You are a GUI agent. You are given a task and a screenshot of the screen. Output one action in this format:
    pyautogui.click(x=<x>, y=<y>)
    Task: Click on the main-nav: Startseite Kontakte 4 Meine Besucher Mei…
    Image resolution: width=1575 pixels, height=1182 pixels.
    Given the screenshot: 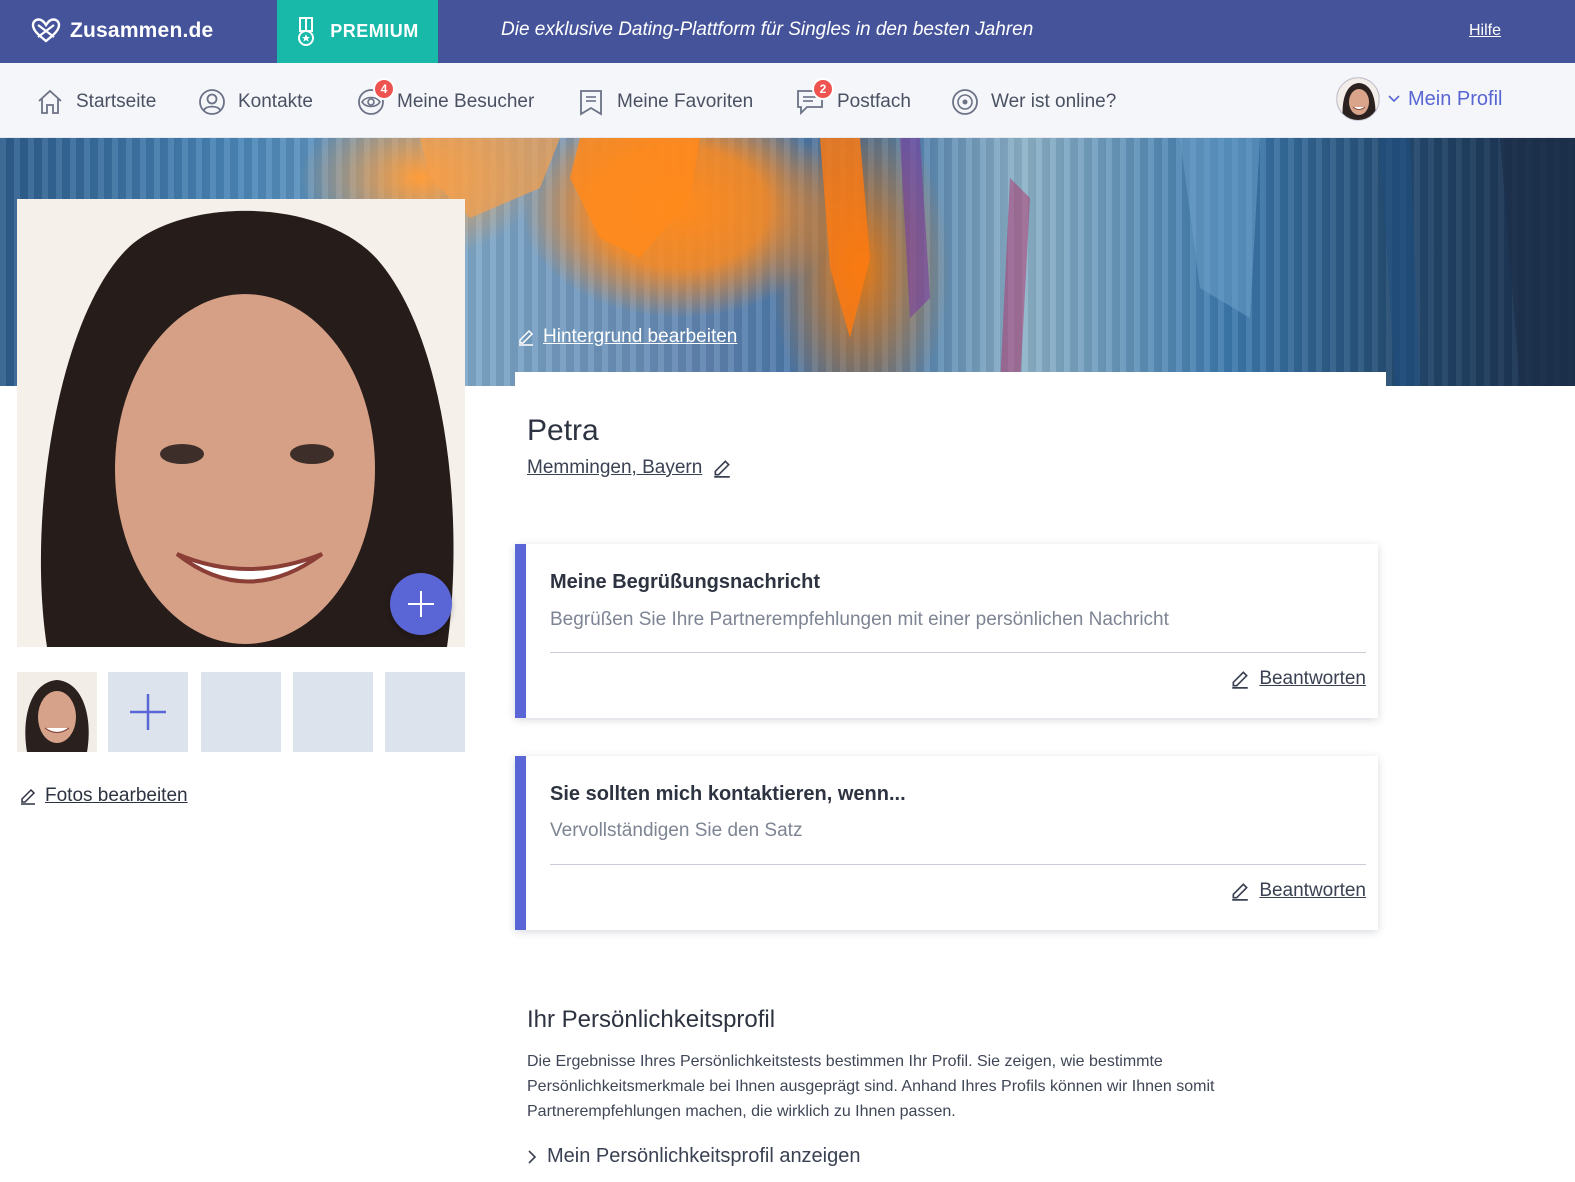 What is the action you would take?
    pyautogui.click(x=787, y=100)
    